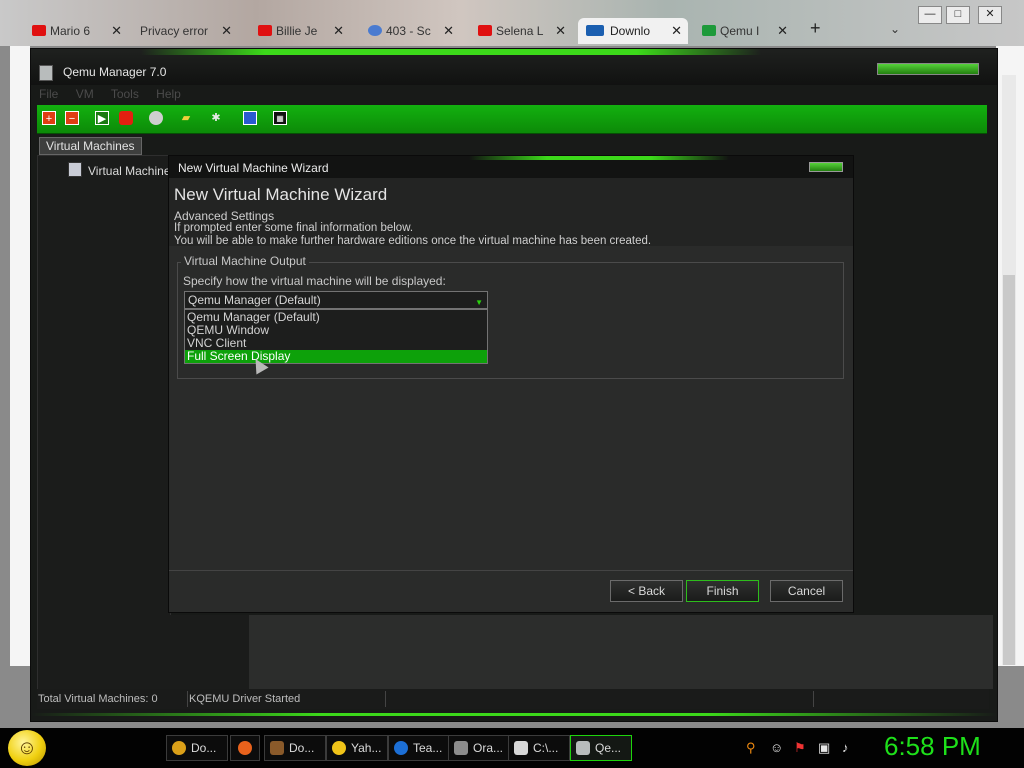  What do you see at coordinates (514, 67) in the screenshot?
I see `window-titlebar: Qemu Manager 7.0` at bounding box center [514, 67].